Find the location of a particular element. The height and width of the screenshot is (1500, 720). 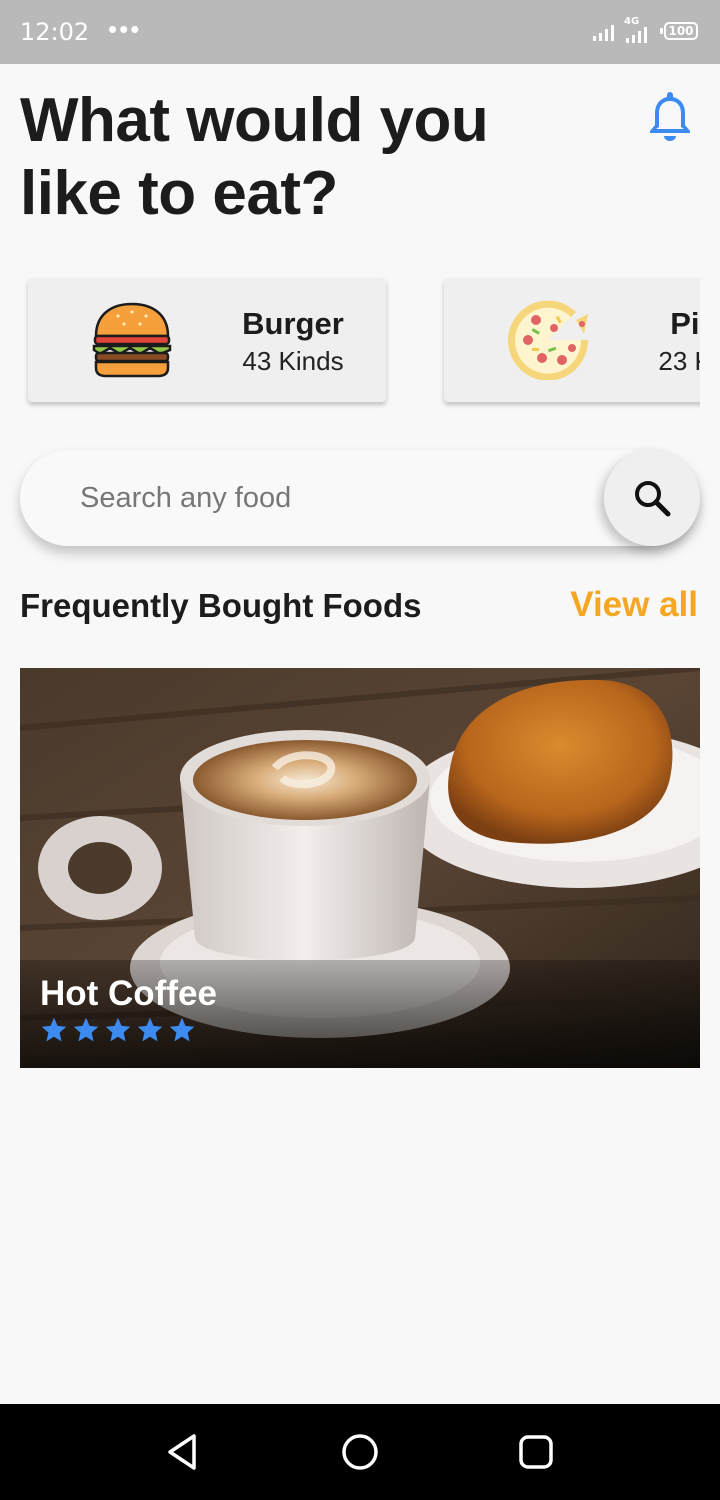

home-icon is located at coordinates (360, 1452).